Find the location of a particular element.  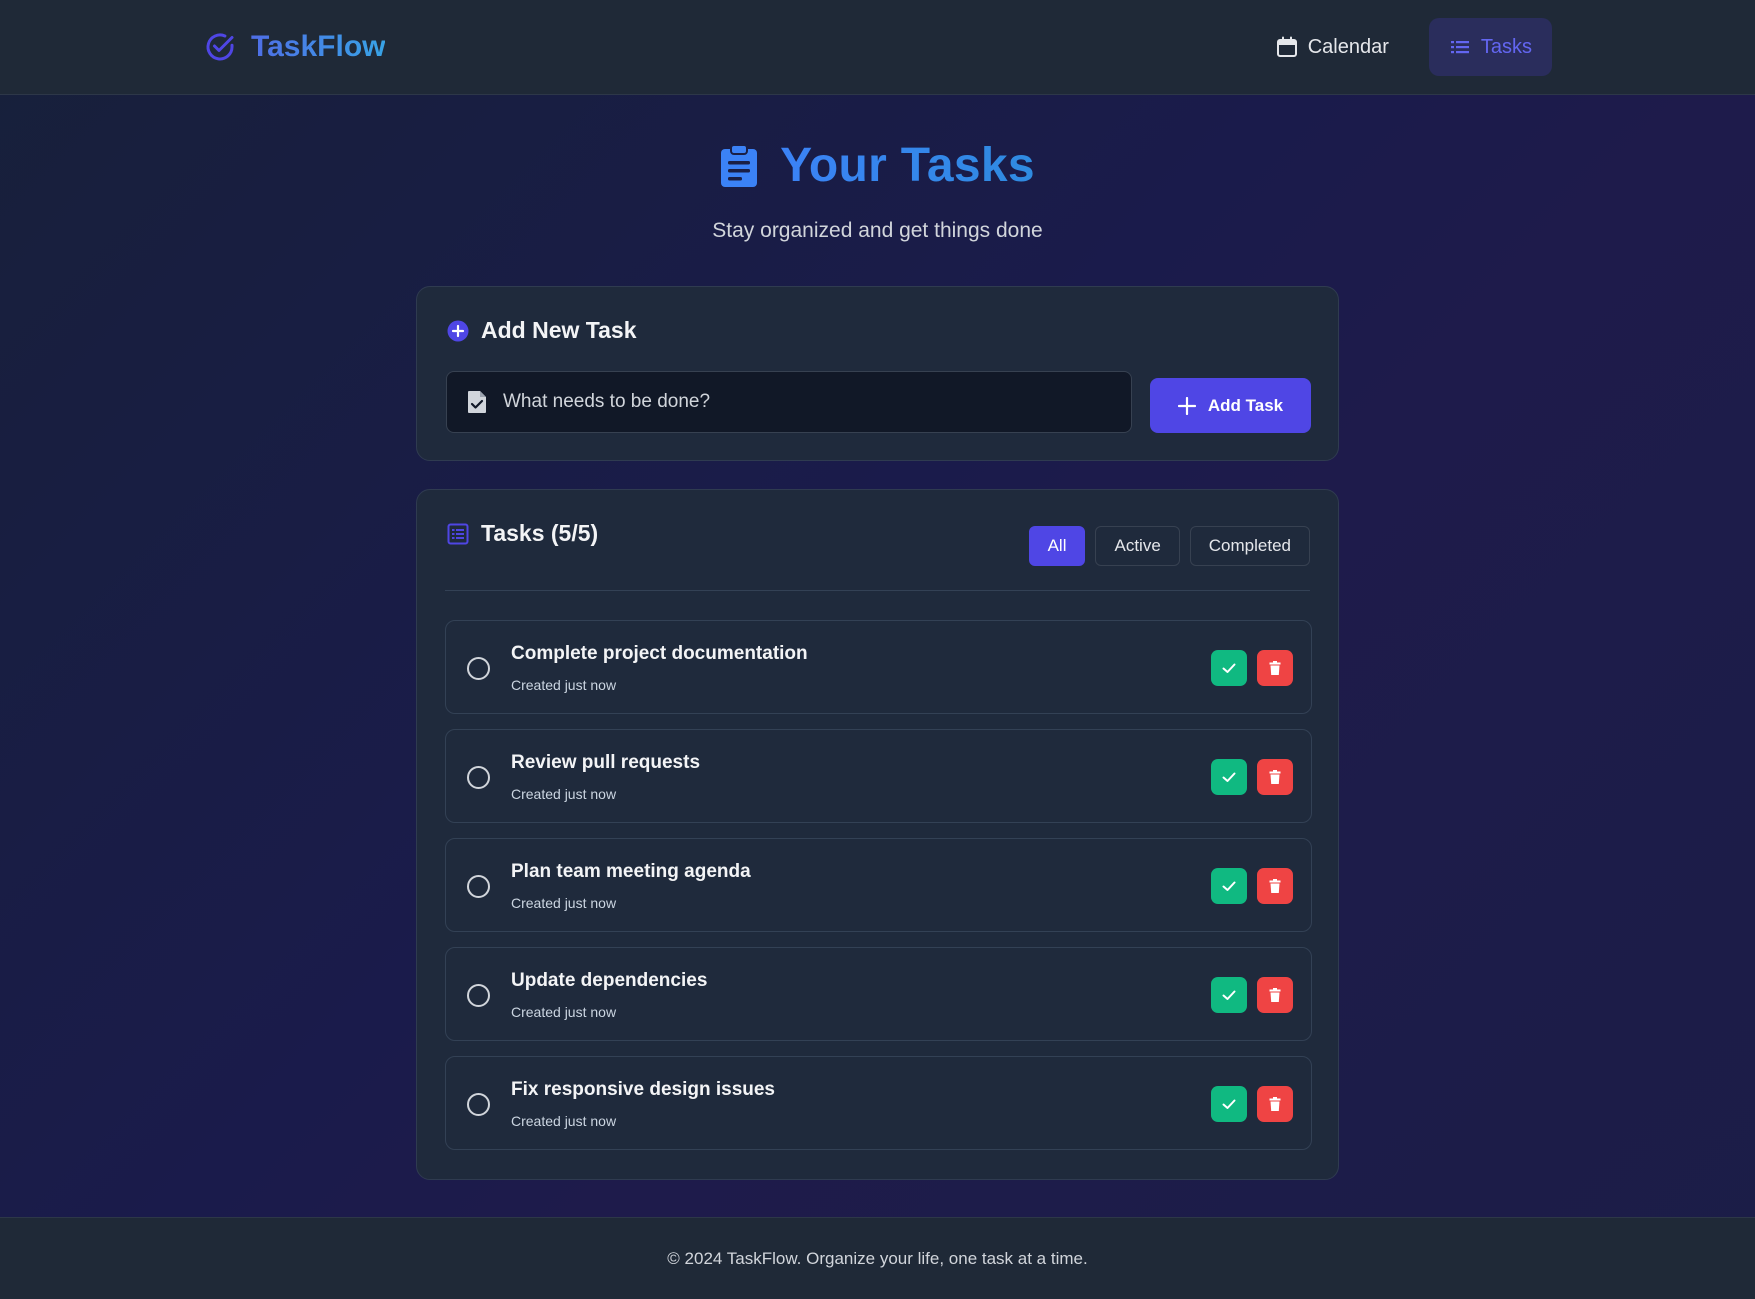

task-list-heading: Tasks (5/5) is located at coordinates (522, 533).